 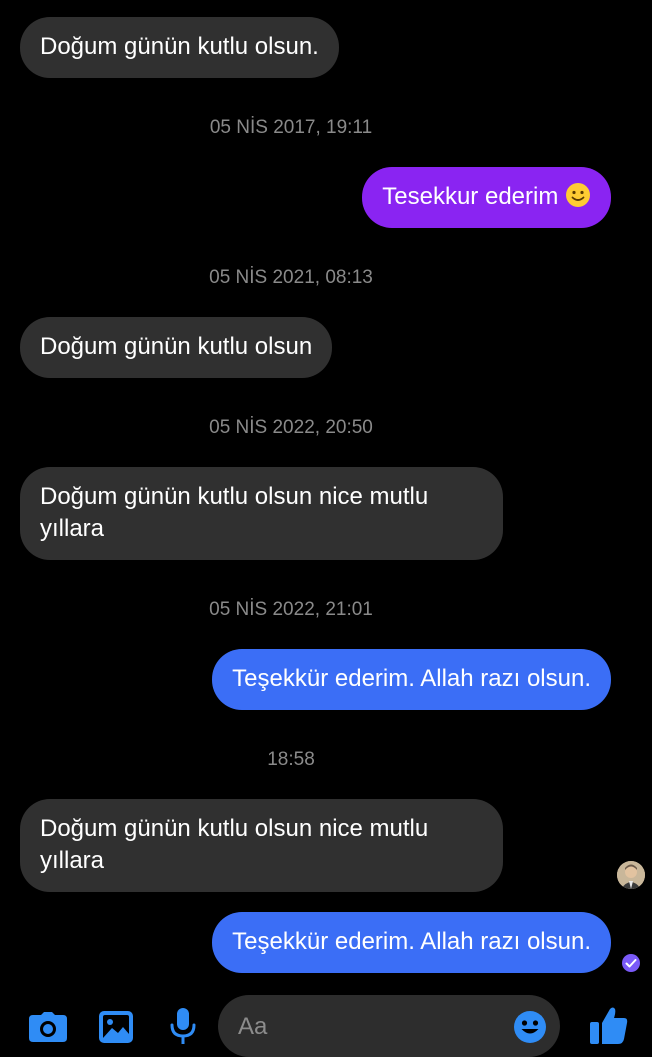 I want to click on microphone-icon, so click(x=183, y=1026).